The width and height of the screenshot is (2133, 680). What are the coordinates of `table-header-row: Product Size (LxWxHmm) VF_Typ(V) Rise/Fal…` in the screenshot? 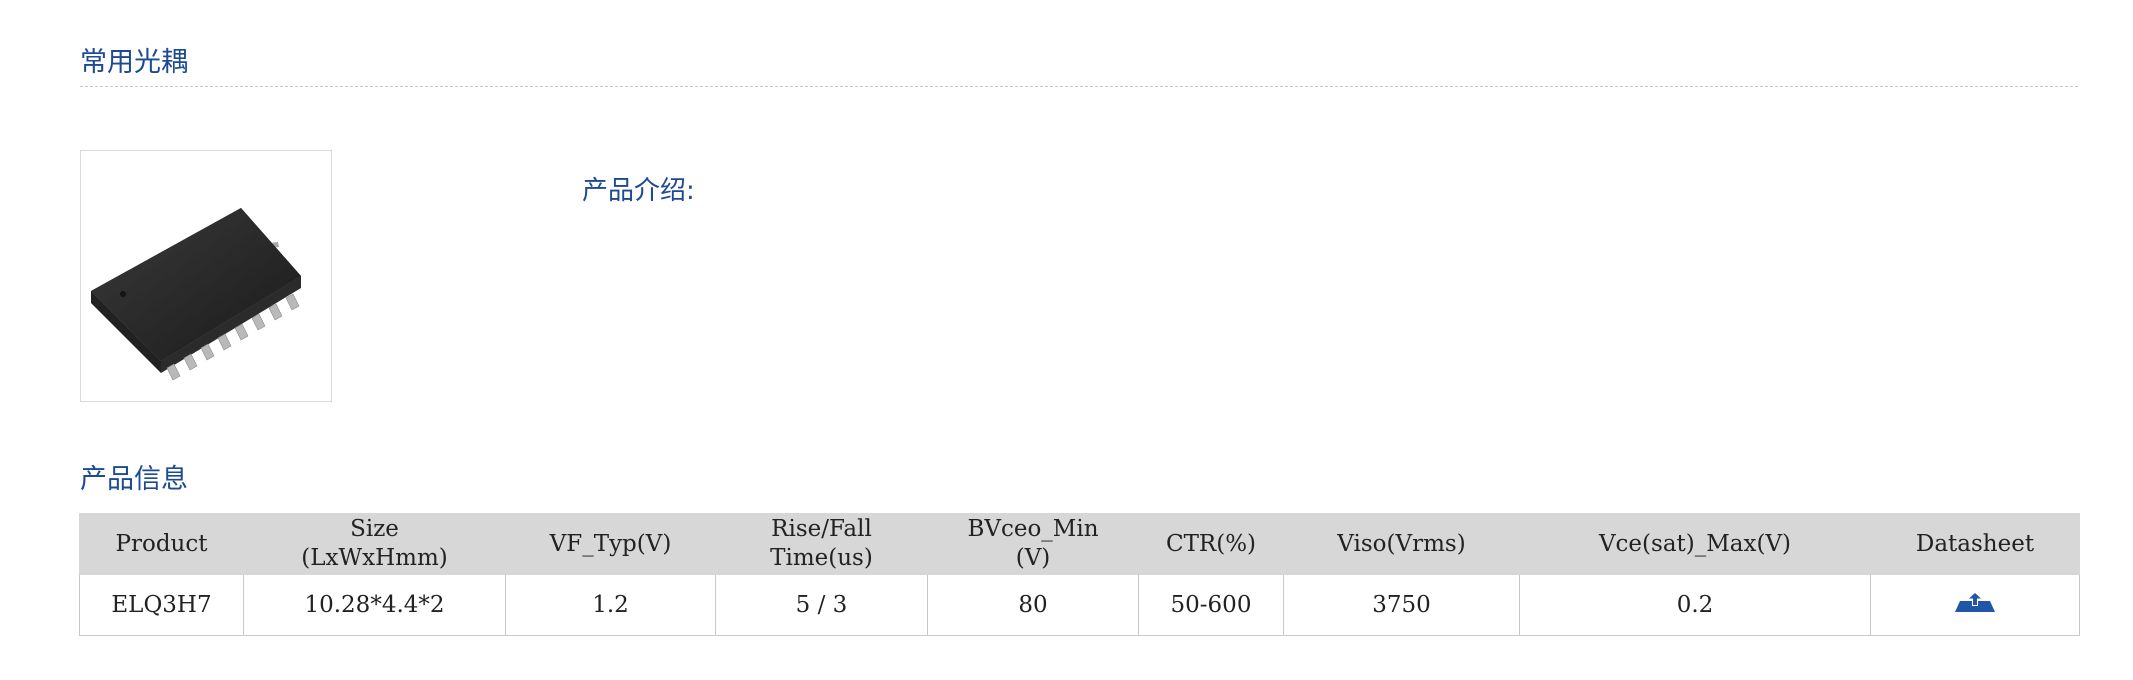 It's located at (1079, 544).